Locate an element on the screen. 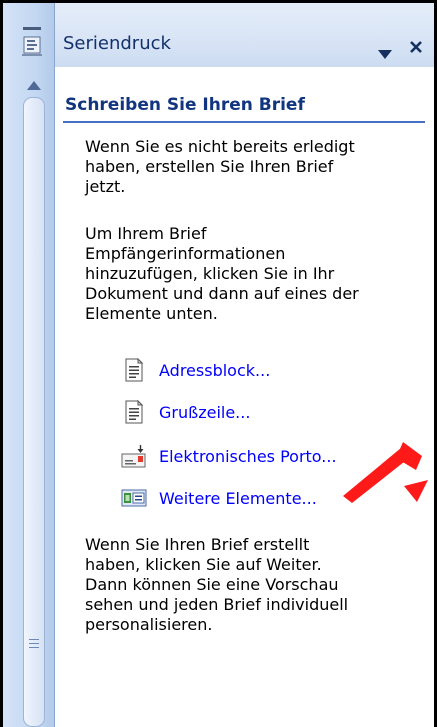 The height and width of the screenshot is (727, 437). scrollbar-grip-icon is located at coordinates (34, 646).